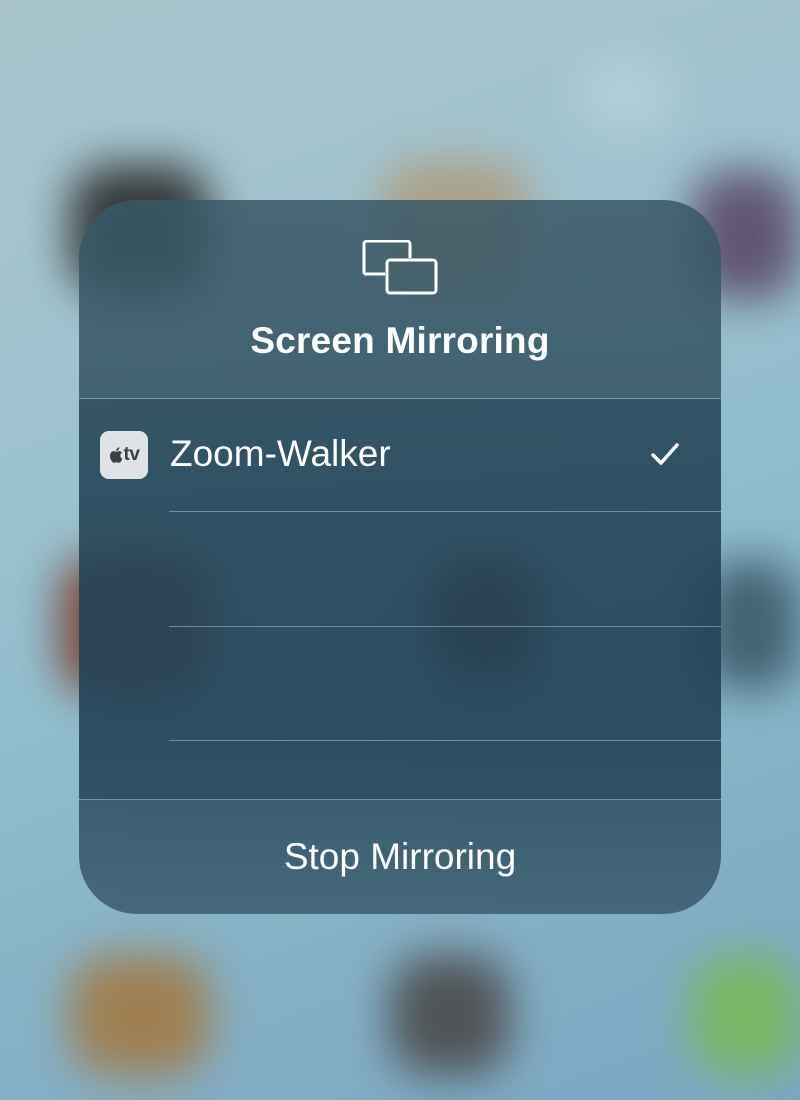  What do you see at coordinates (115, 455) in the screenshot?
I see `apple-logo-icon` at bounding box center [115, 455].